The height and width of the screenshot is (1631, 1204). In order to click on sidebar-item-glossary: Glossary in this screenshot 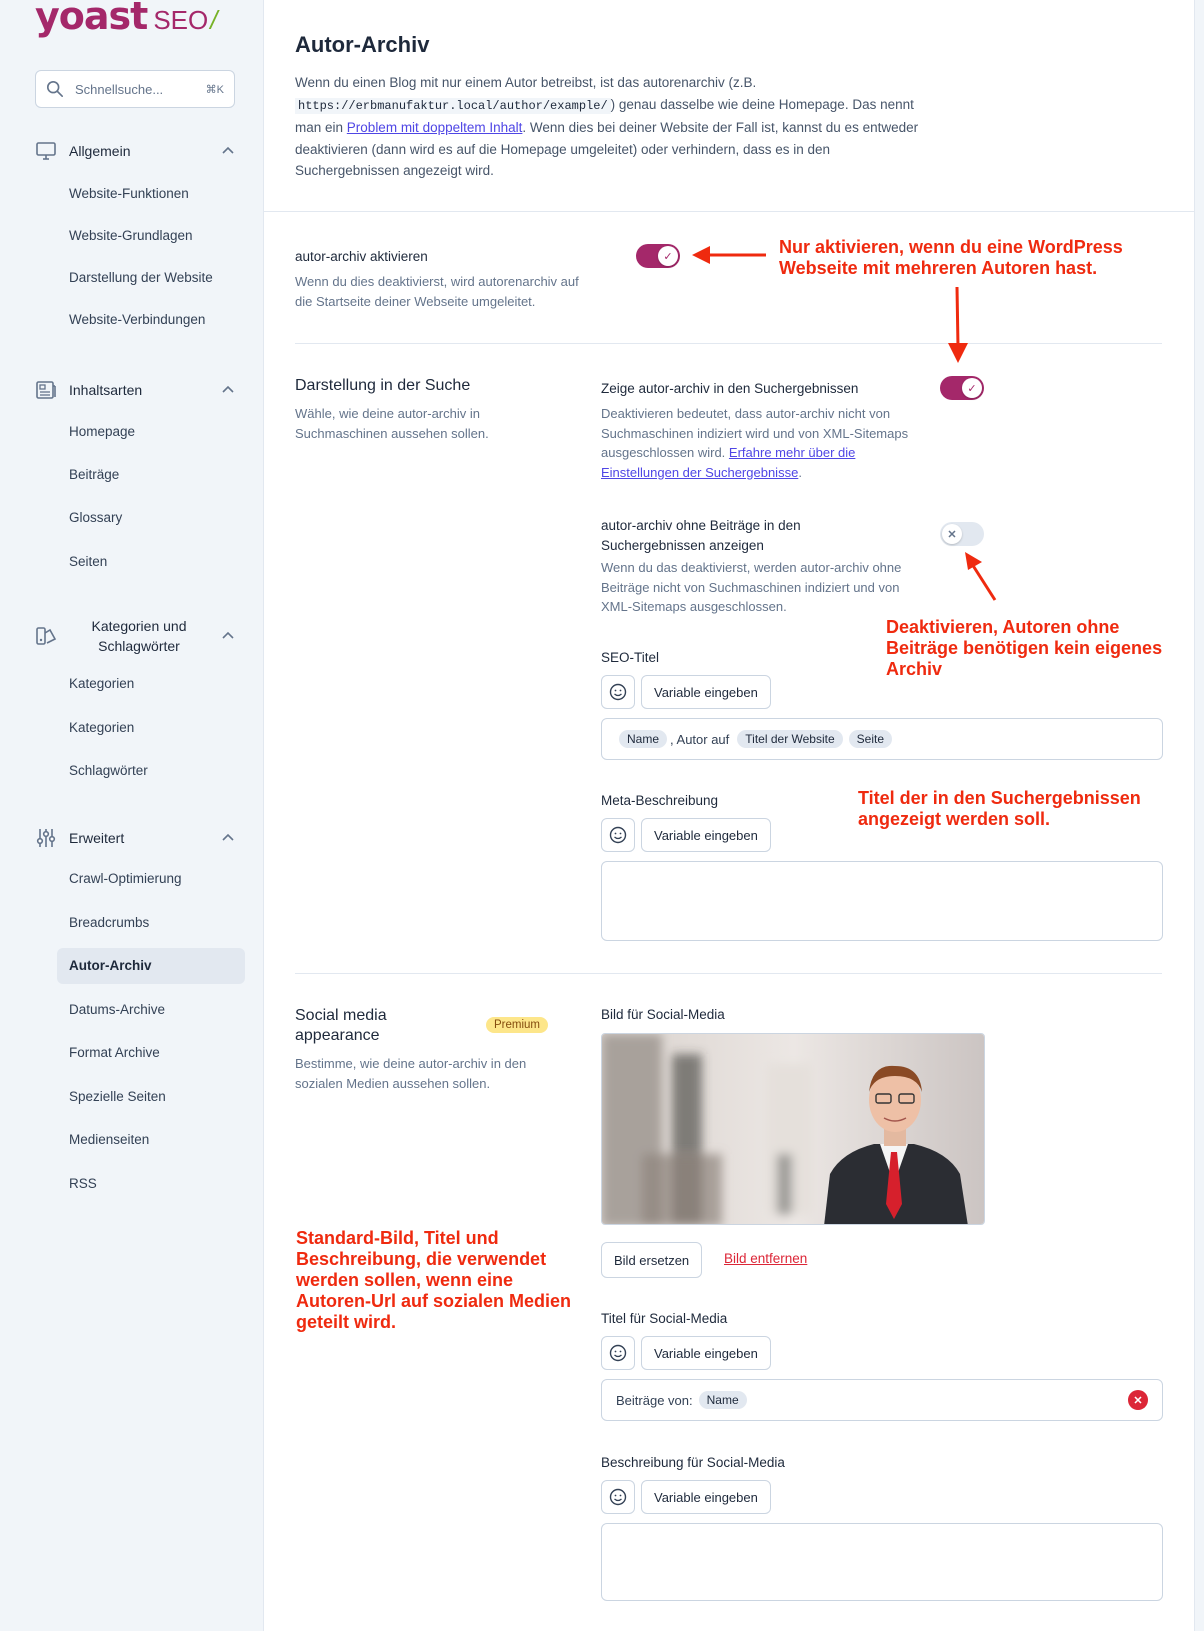, I will do `click(151, 518)`.